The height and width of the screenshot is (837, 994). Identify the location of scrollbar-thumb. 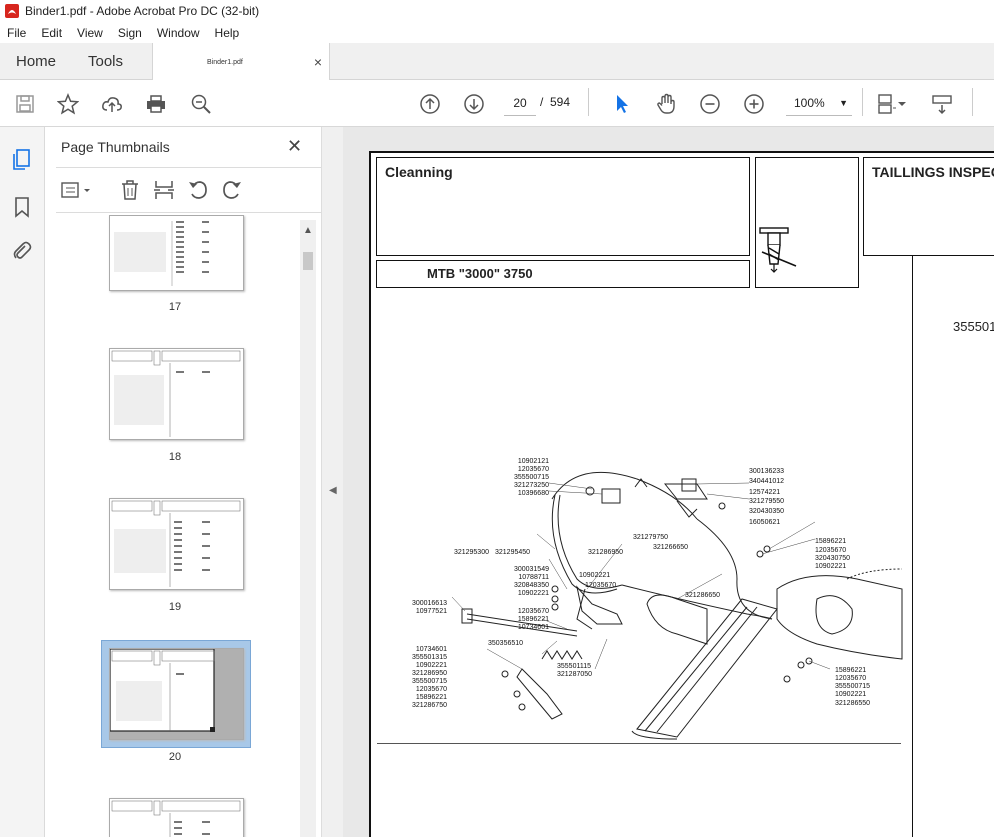
(308, 261).